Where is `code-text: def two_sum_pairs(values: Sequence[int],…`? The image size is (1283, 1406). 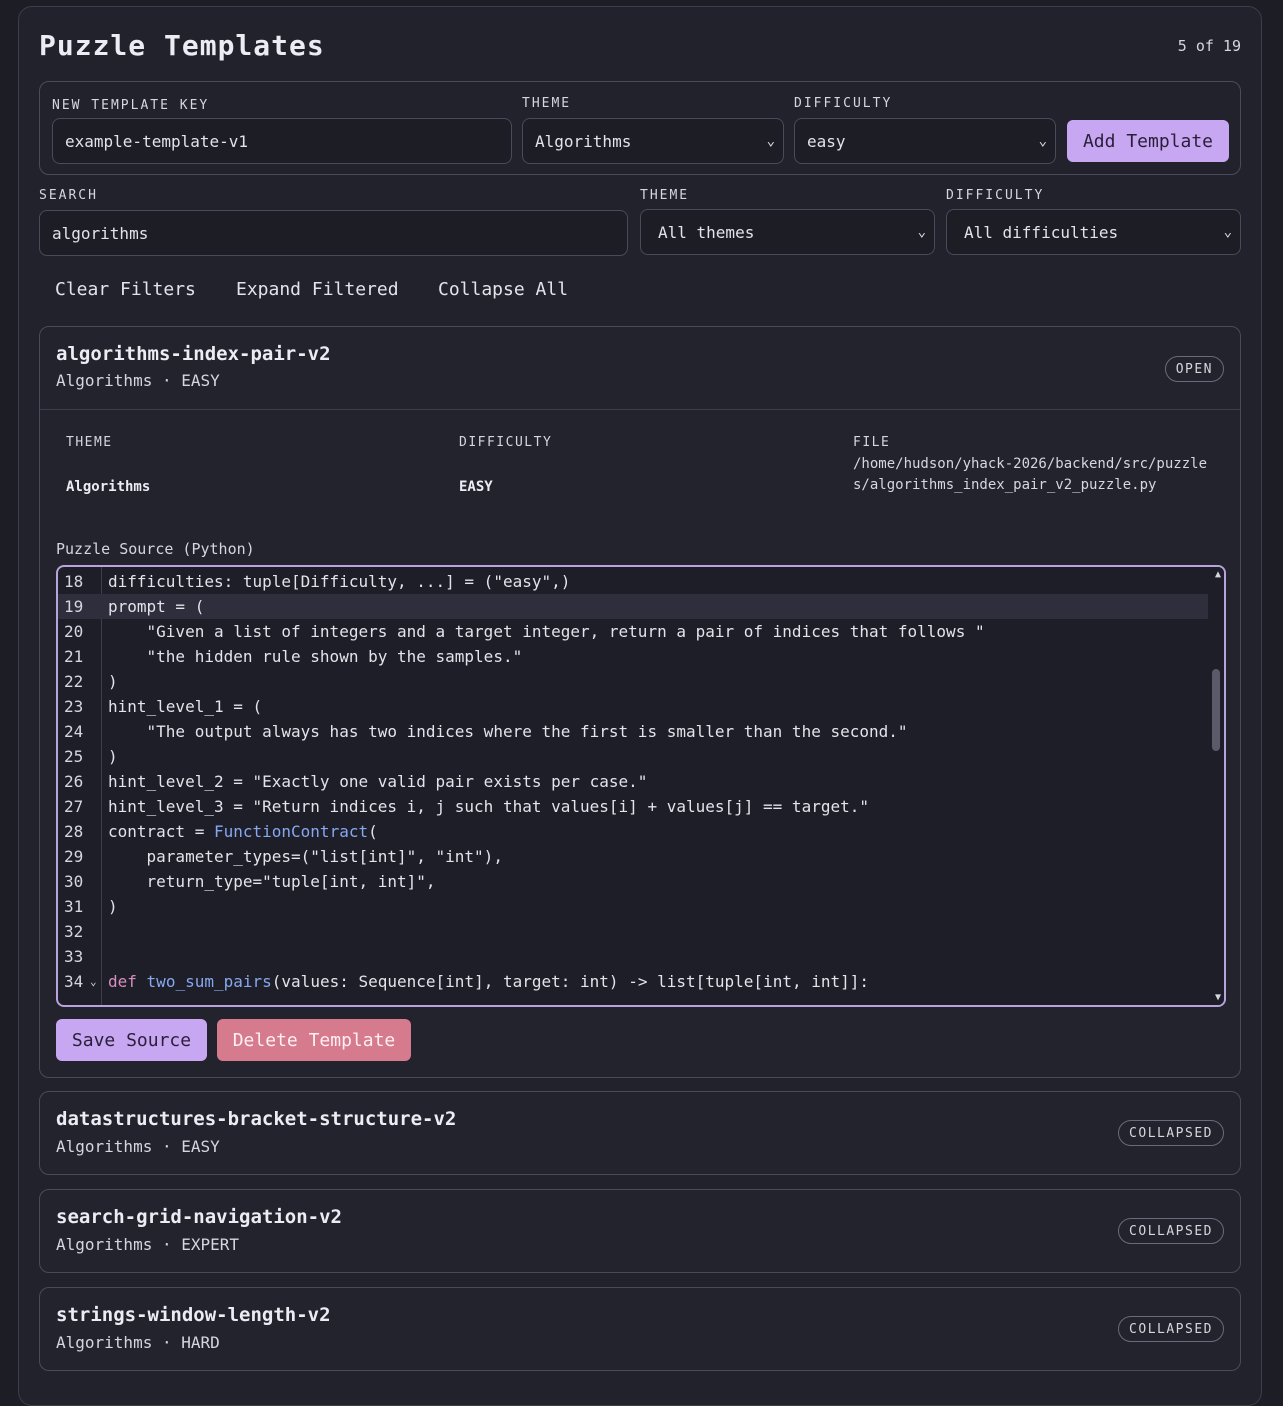 code-text: def two_sum_pairs(values: Sequence[int],… is located at coordinates (488, 981).